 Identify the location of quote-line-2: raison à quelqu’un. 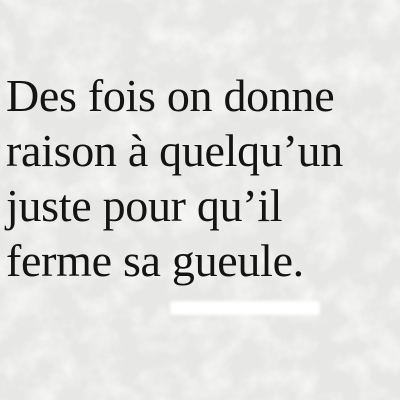
(174, 150).